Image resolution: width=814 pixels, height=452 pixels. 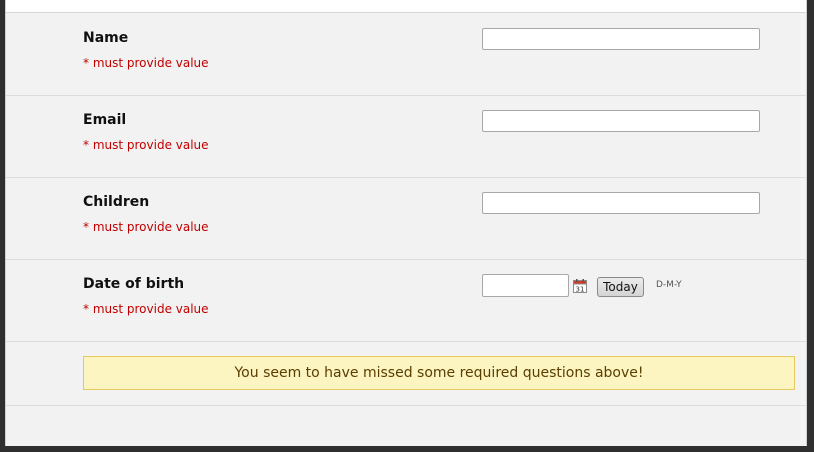 I want to click on date-of-birth-required-message: * must provide value, so click(x=146, y=309).